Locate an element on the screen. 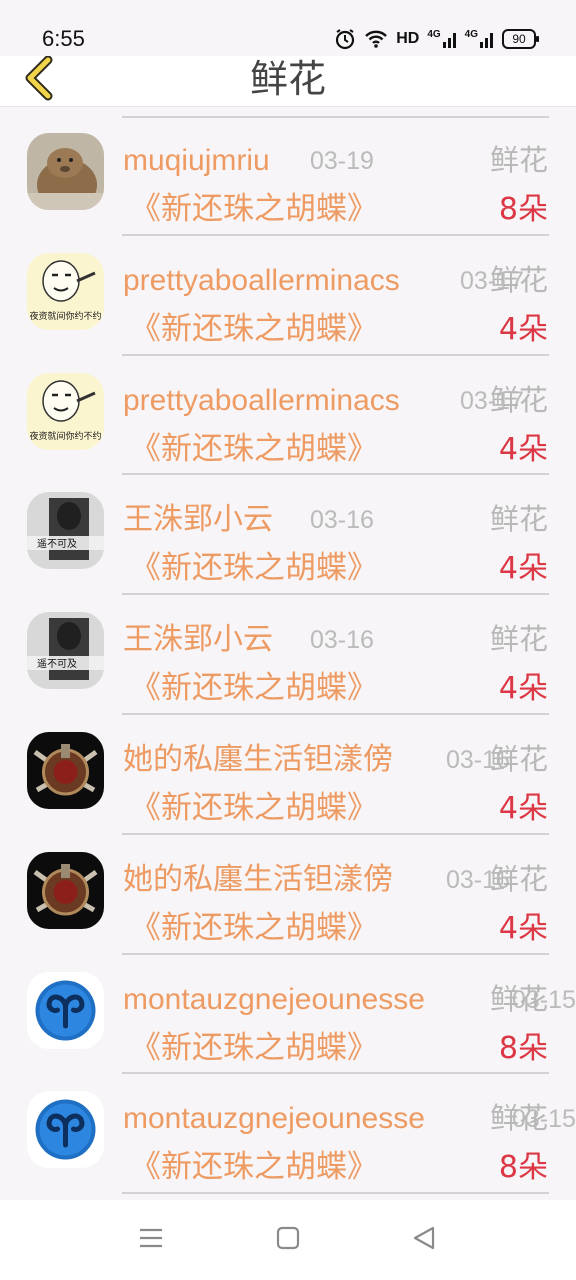 The width and height of the screenshot is (576, 1280). home-button is located at coordinates (288, 1240).